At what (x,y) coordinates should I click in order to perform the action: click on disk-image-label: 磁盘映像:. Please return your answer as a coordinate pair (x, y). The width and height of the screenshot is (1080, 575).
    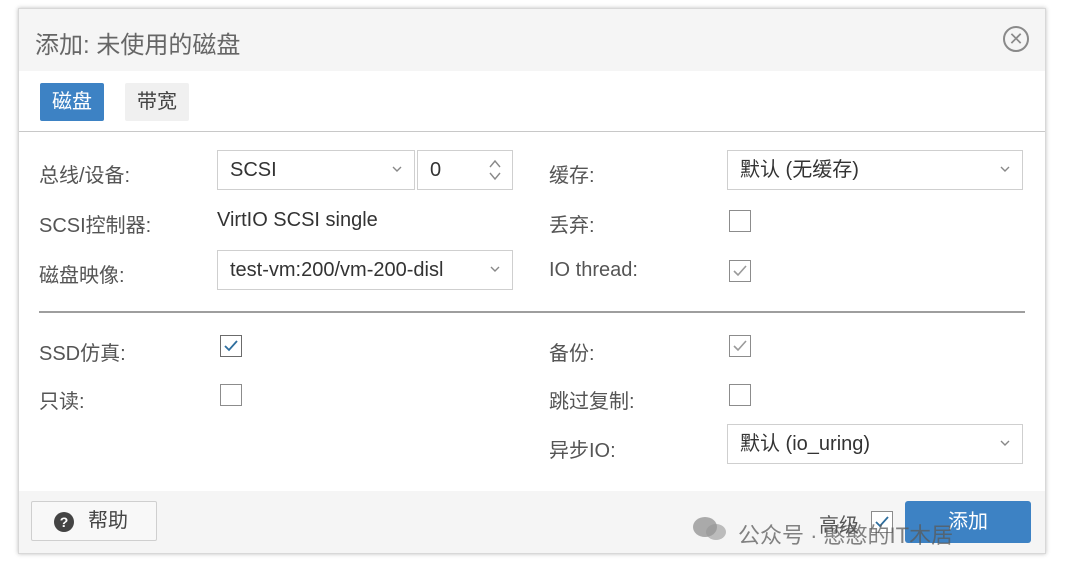
    Looking at the image, I should click on (82, 276).